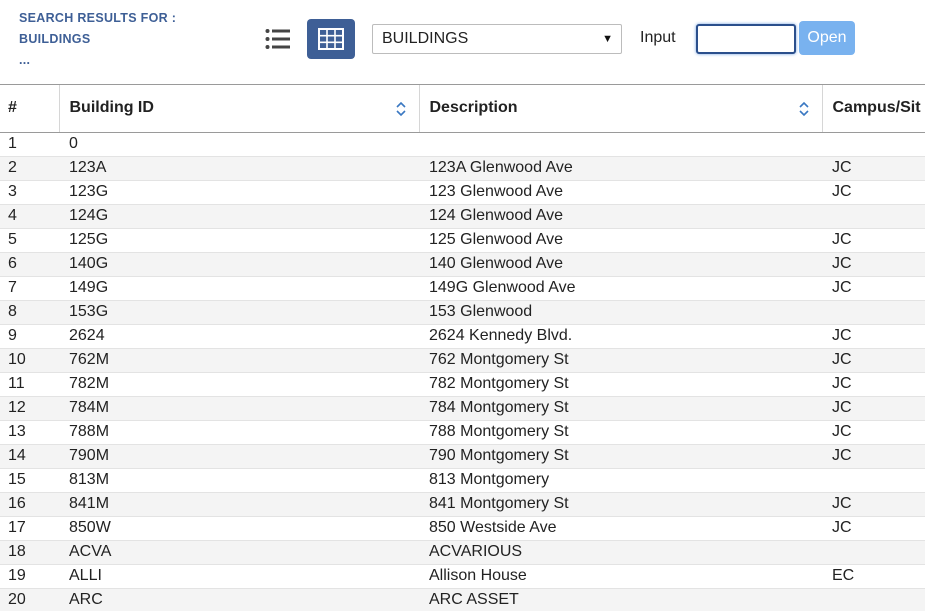  Describe the element at coordinates (239, 432) in the screenshot. I see `building-id-cell: 788M` at that location.